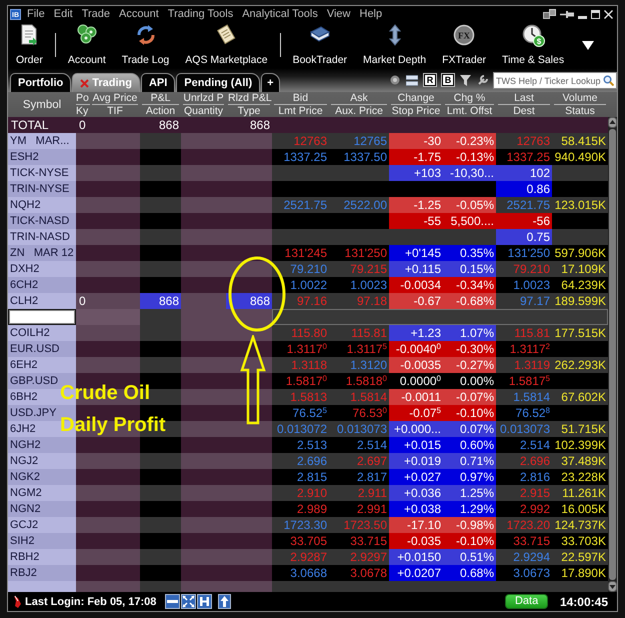 The height and width of the screenshot is (618, 625). What do you see at coordinates (448, 80) in the screenshot?
I see `letter-button: B` at bounding box center [448, 80].